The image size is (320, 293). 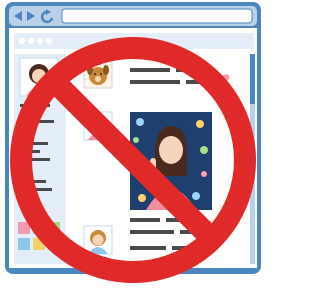 What do you see at coordinates (157, 16) in the screenshot?
I see `address-bar` at bounding box center [157, 16].